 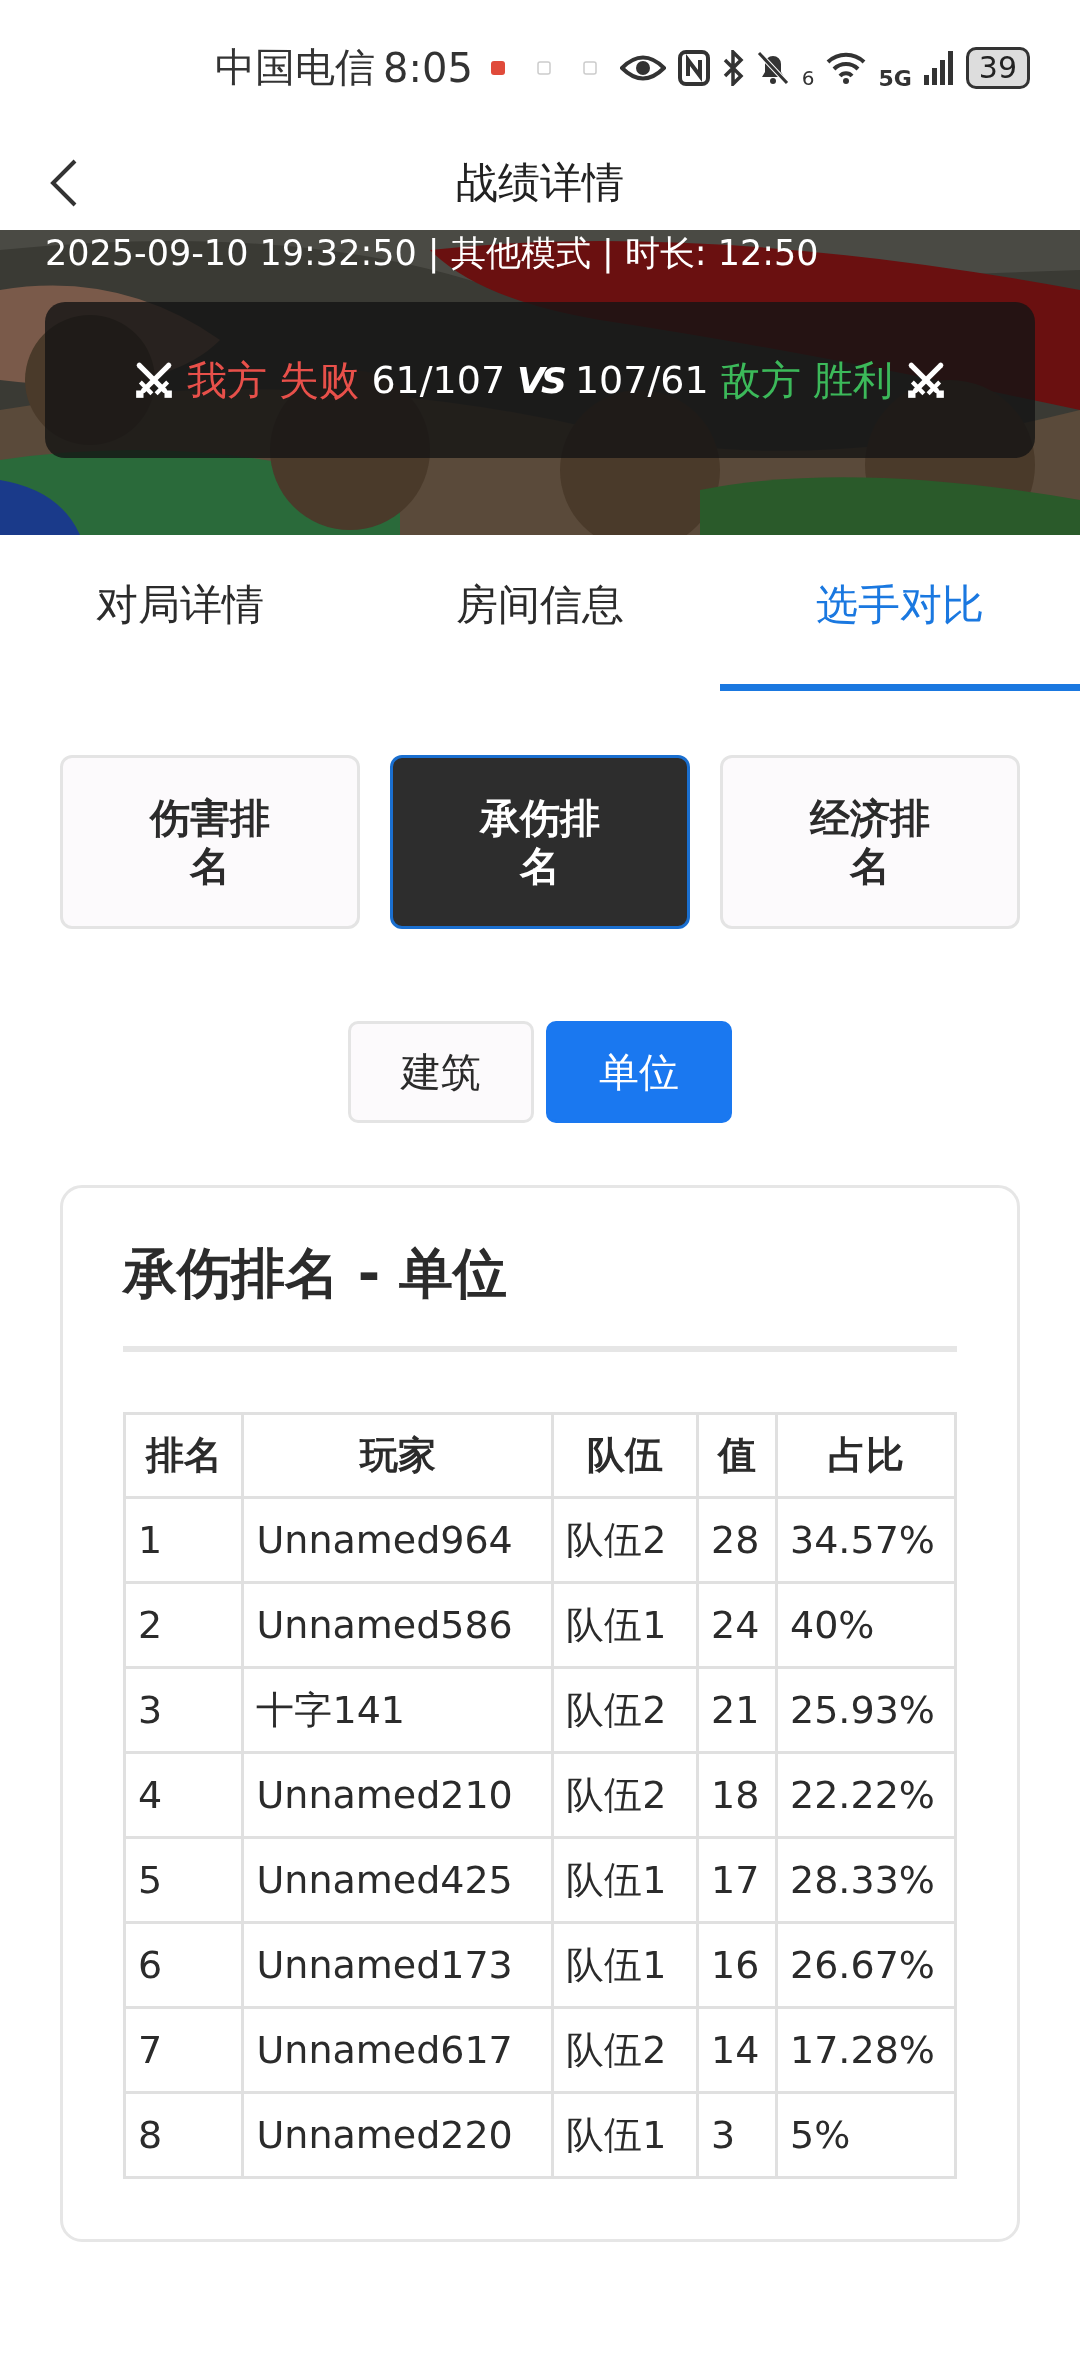 I want to click on match-result: 胜利, so click(x=852, y=380).